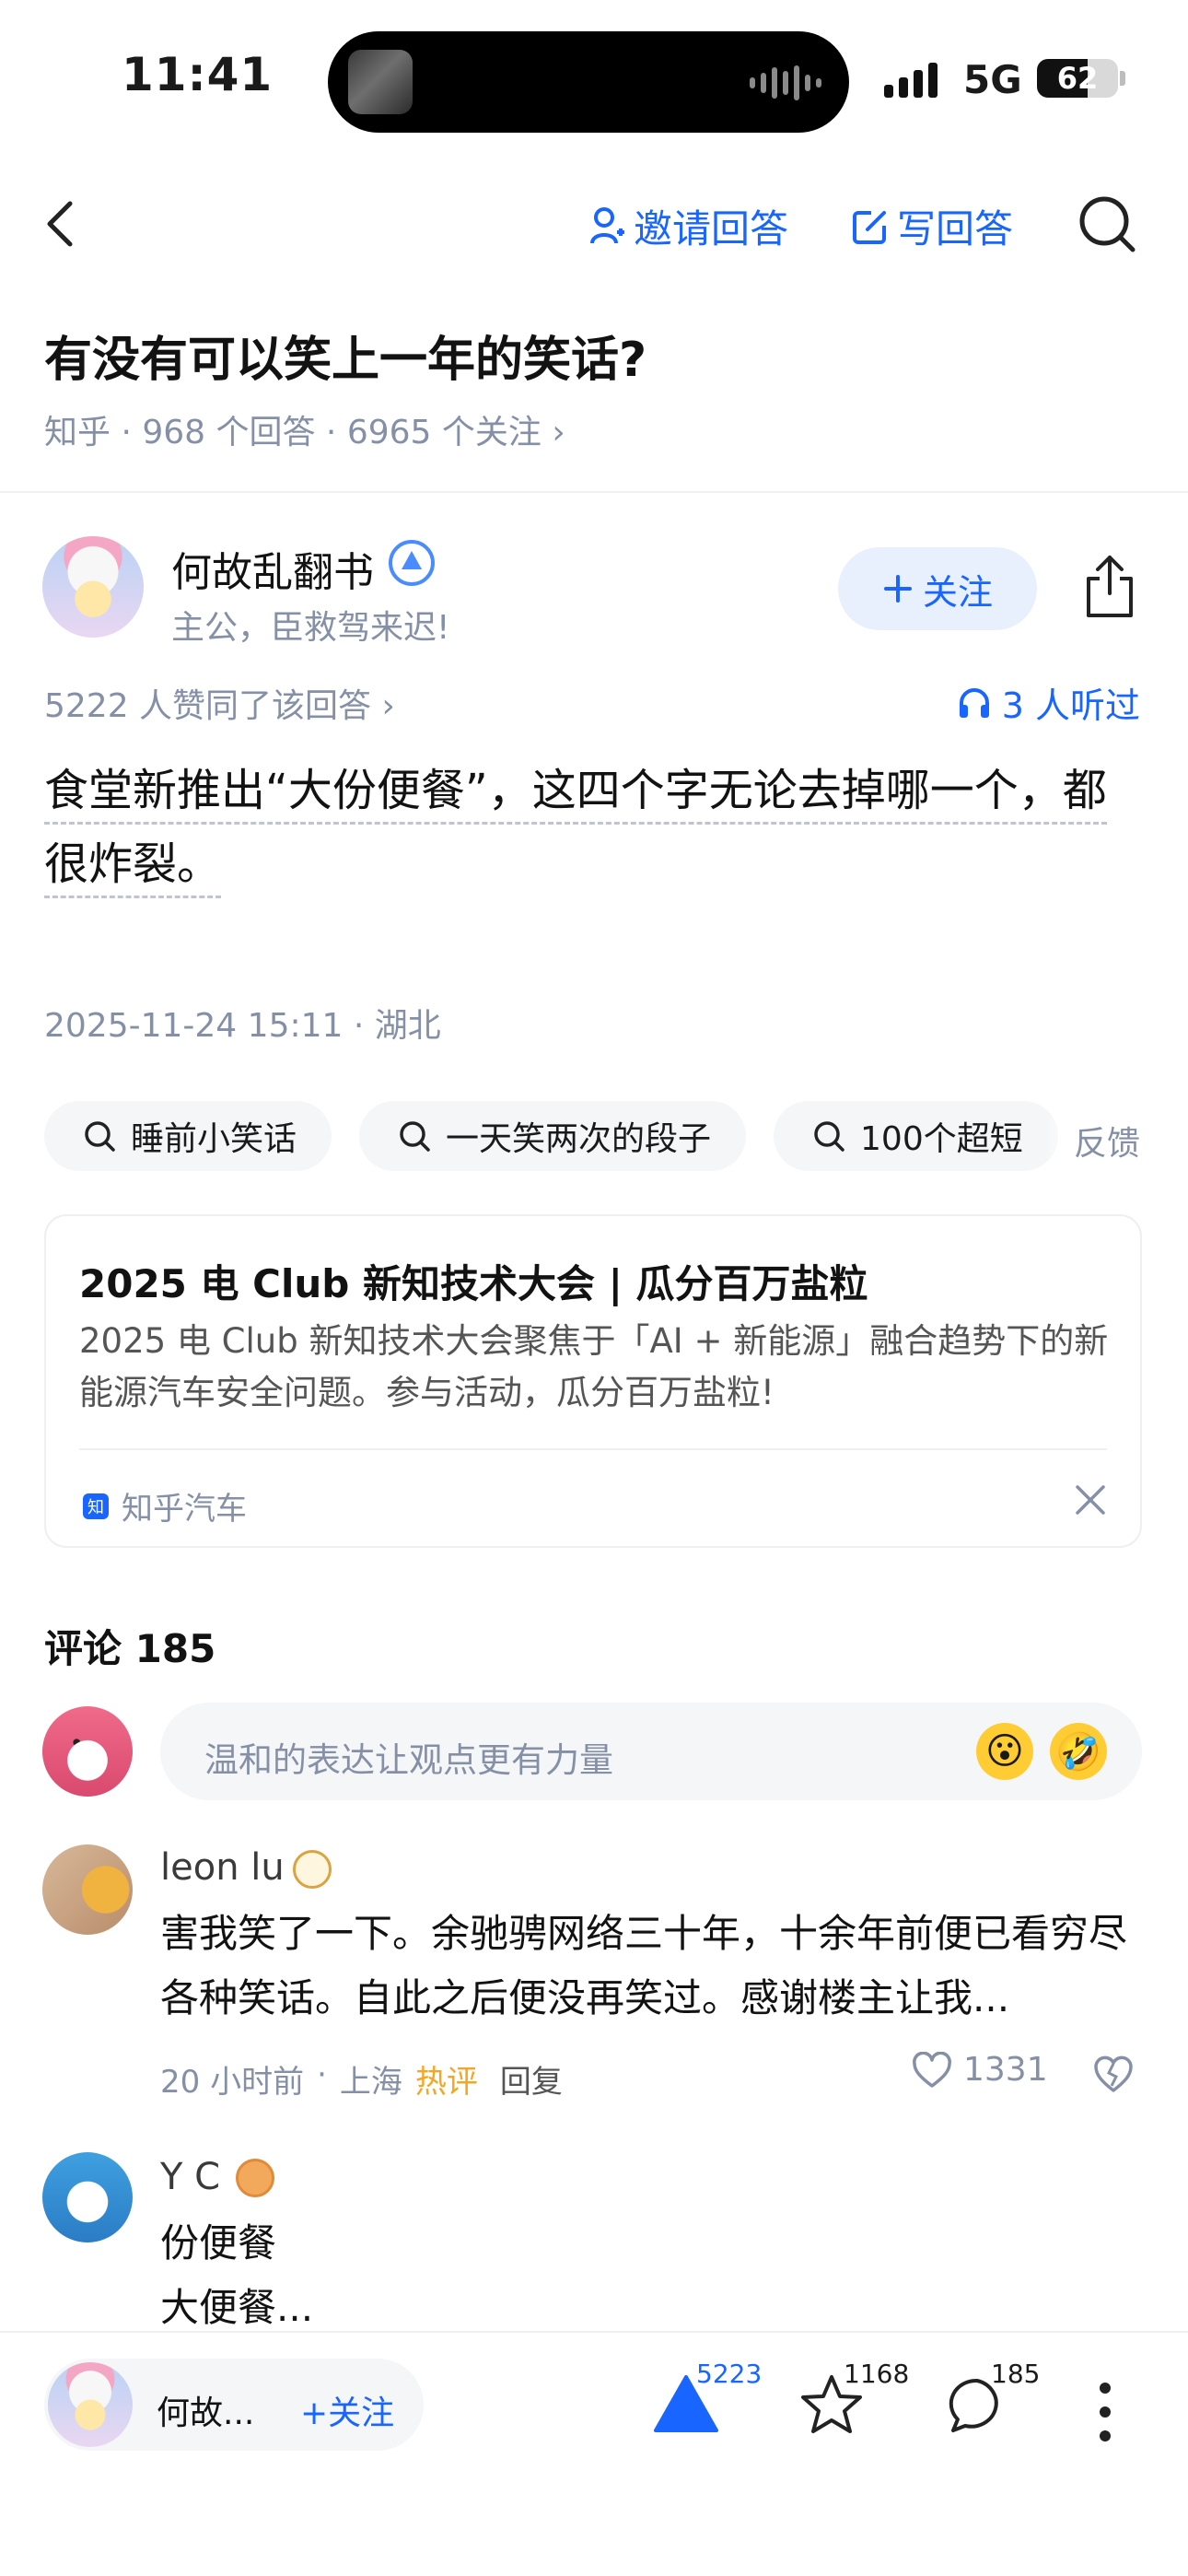 This screenshot has height=2576, width=1188. What do you see at coordinates (1004, 1751) in the screenshot?
I see `shocked-emoji-icon: 😮` at bounding box center [1004, 1751].